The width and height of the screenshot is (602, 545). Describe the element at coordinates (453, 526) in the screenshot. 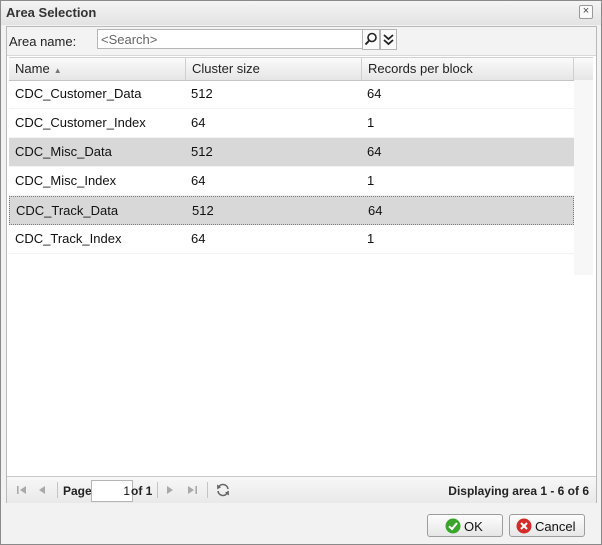

I see `check-circle-icon` at that location.